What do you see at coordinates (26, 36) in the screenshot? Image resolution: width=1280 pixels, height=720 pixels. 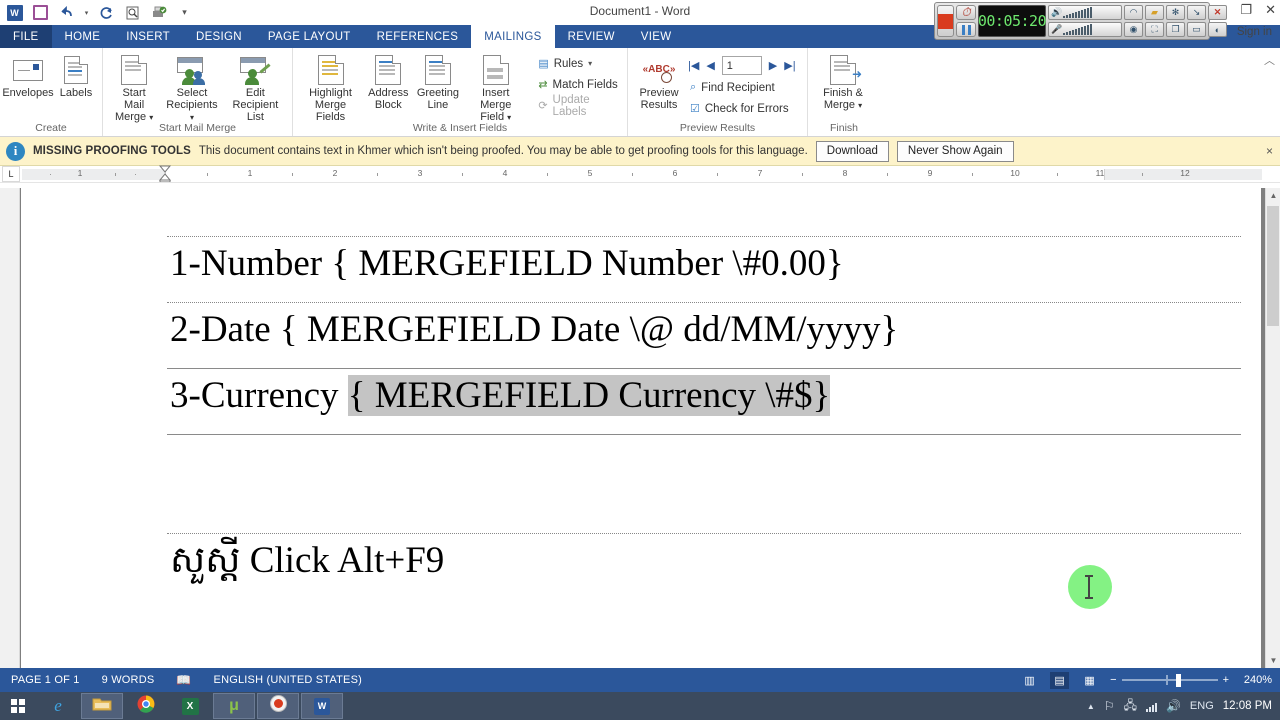 I see `tab-file: FILE` at bounding box center [26, 36].